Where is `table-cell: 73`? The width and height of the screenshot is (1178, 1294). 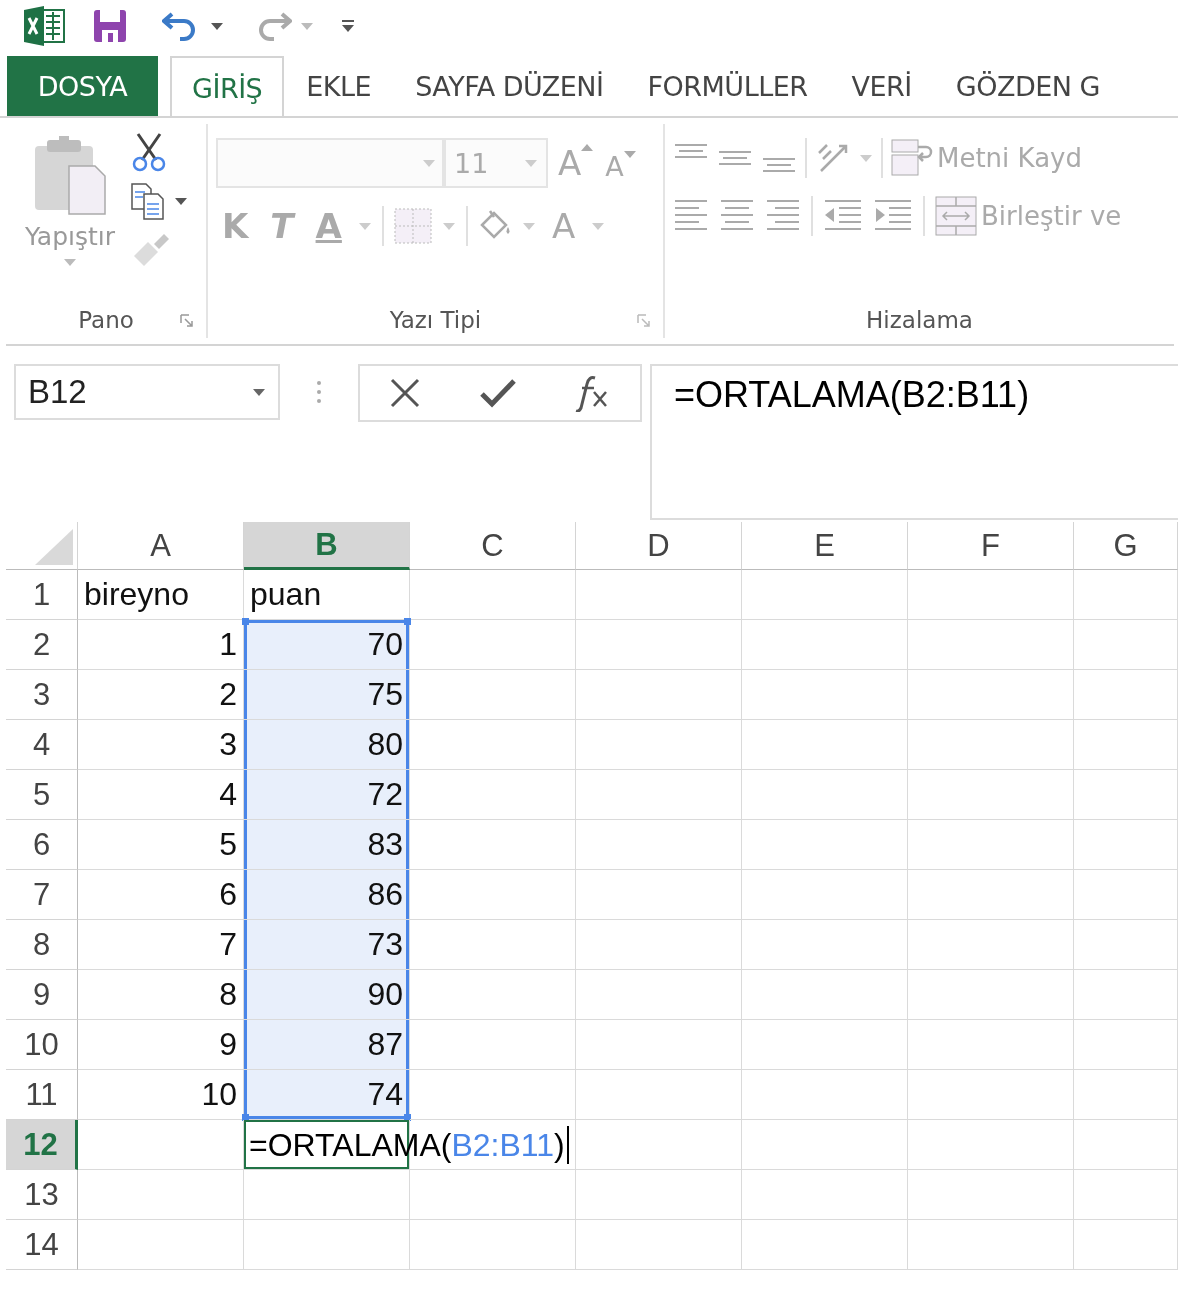 table-cell: 73 is located at coordinates (327, 945).